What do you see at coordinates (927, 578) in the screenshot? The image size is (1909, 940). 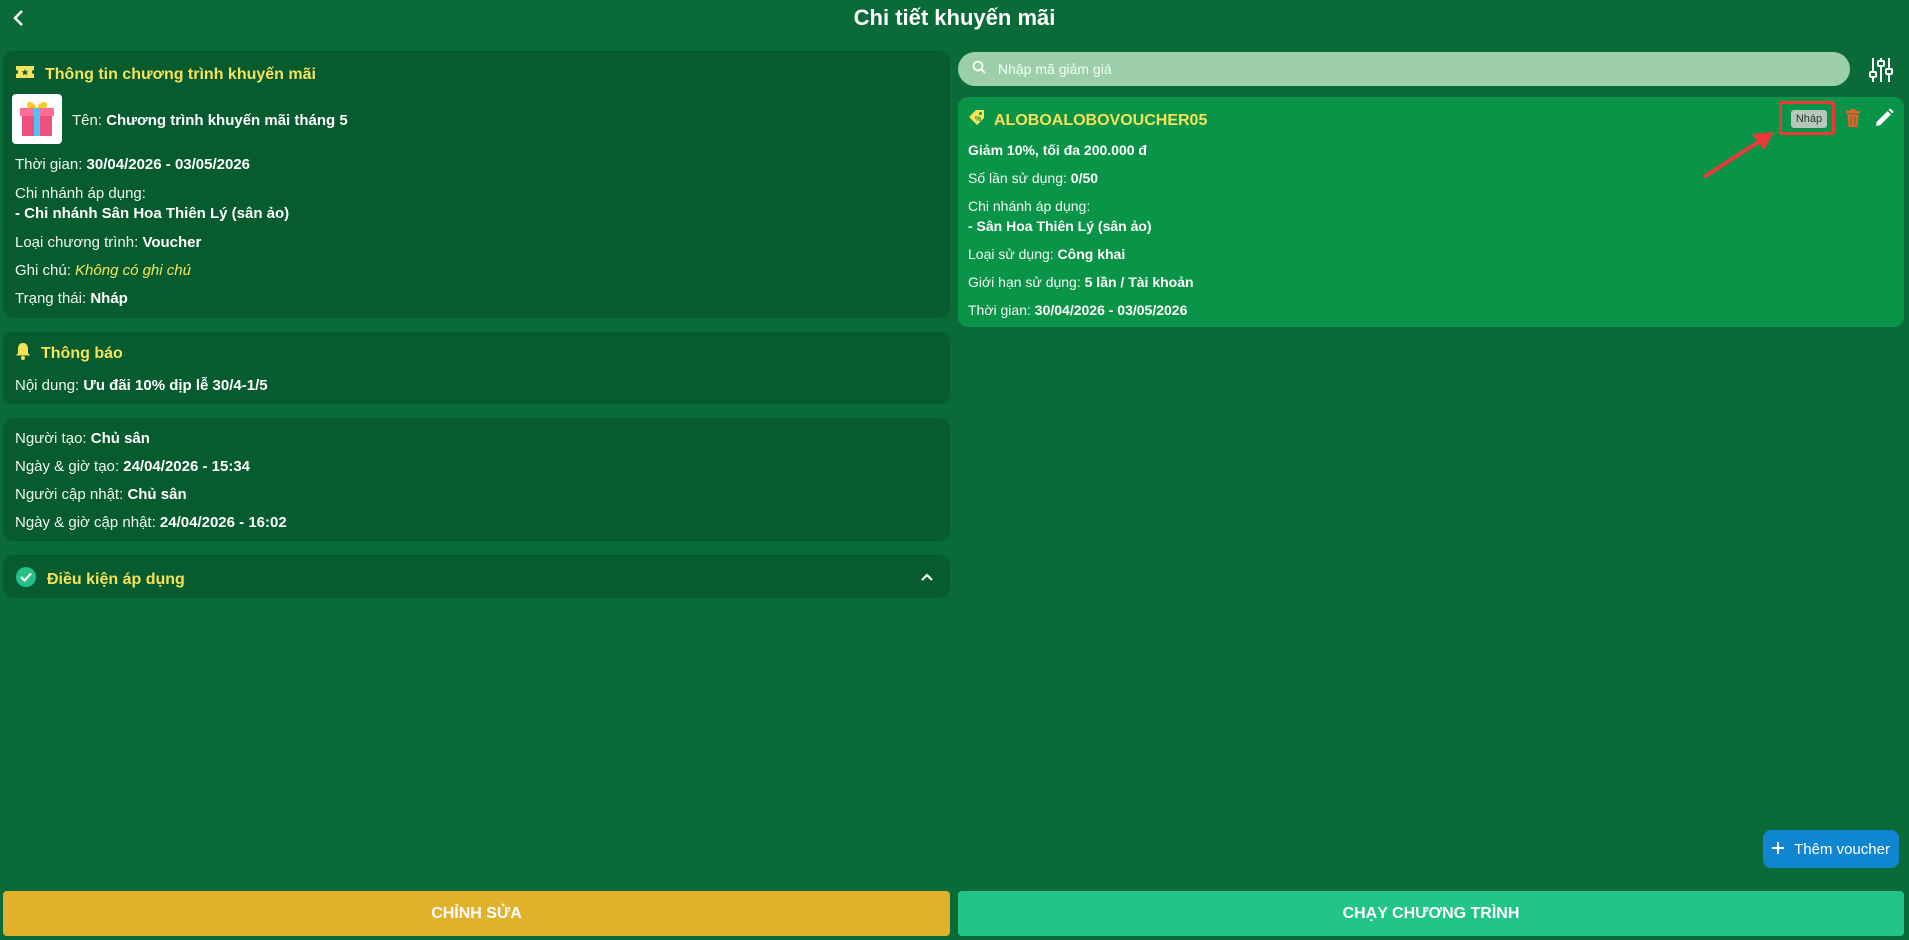 I see `chevron-up-icon` at bounding box center [927, 578].